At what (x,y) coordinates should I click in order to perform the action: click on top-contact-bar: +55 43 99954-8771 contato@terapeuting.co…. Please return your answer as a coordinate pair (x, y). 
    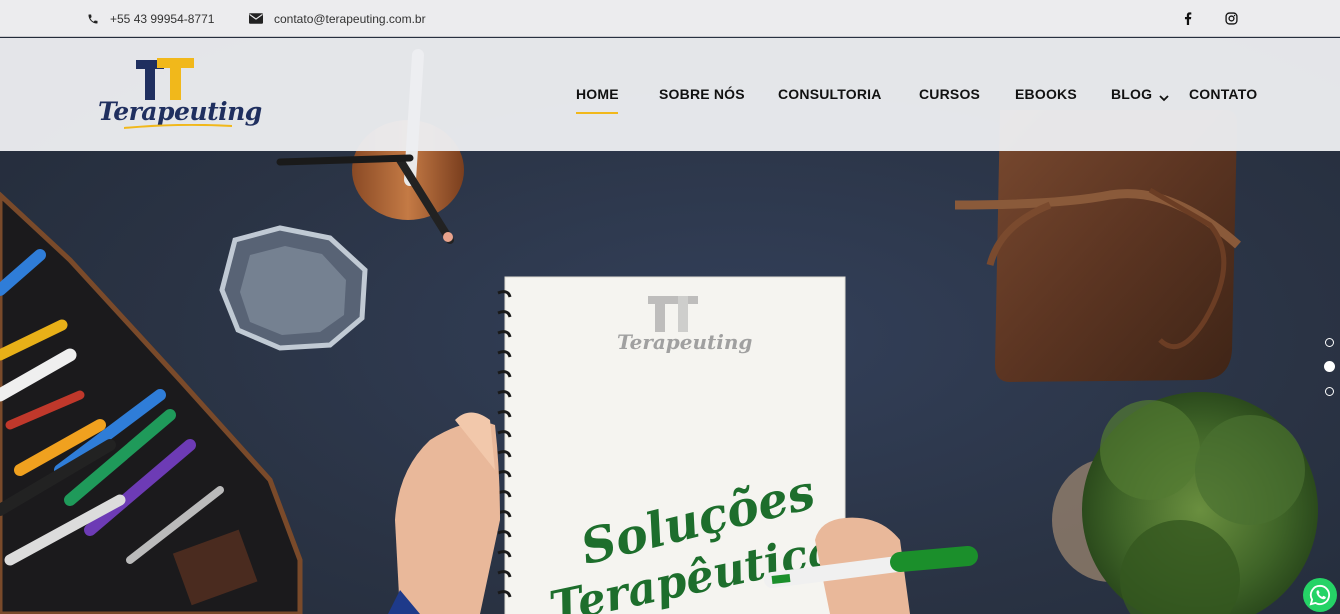
    Looking at the image, I should click on (670, 18).